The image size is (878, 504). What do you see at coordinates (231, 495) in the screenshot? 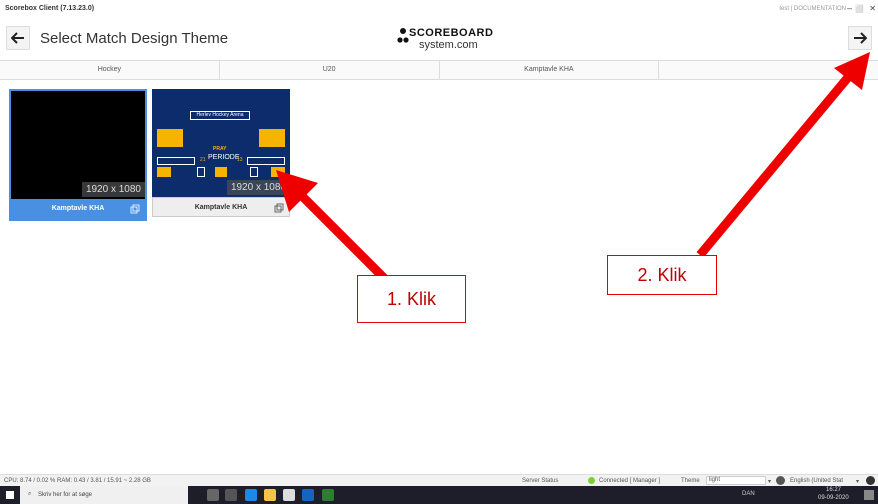
I see `task-view-icon` at bounding box center [231, 495].